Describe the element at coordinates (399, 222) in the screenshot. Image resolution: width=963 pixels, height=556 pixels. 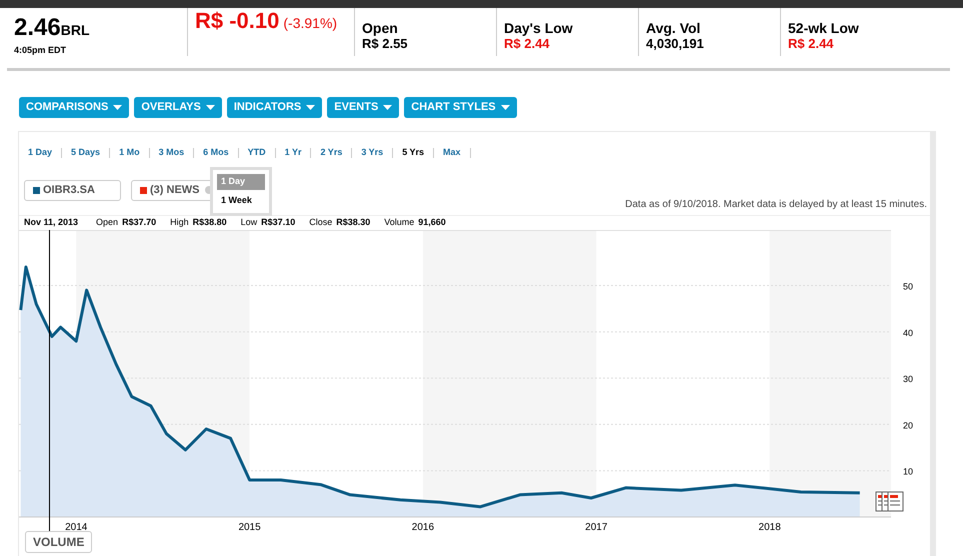
I see `info-label: Volume` at that location.